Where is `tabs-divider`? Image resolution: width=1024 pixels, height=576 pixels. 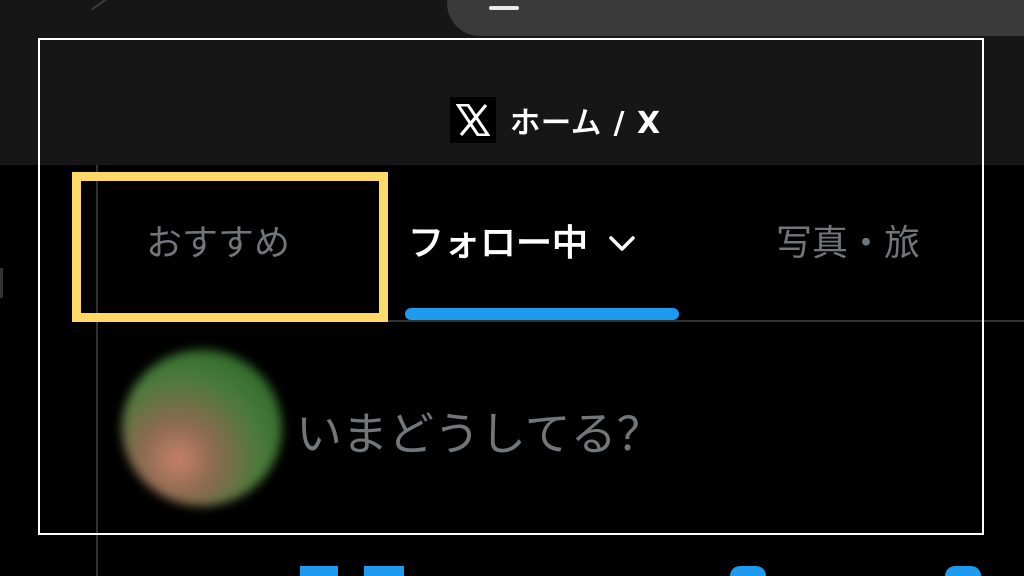 tabs-divider is located at coordinates (560, 321).